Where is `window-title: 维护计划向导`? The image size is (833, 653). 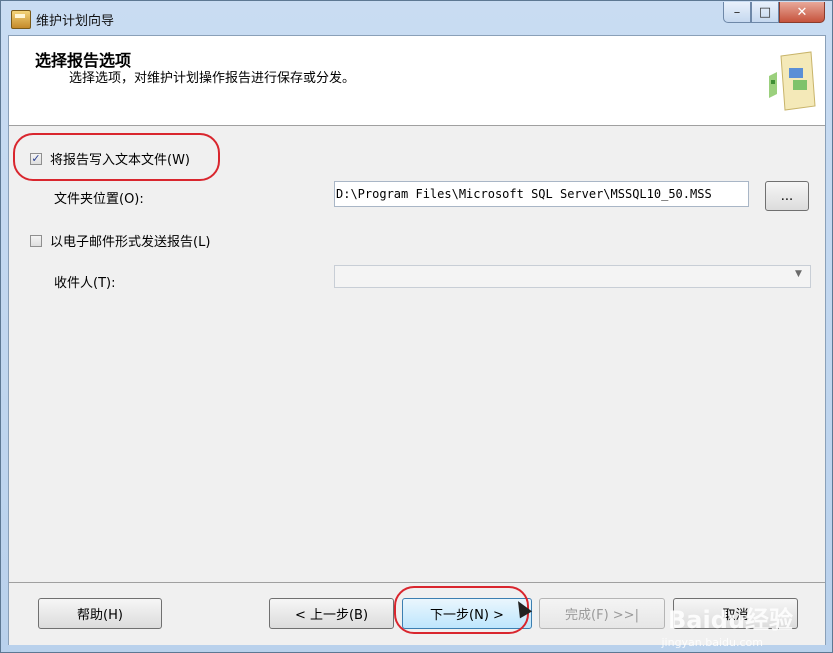 window-title: 维护计划向导 is located at coordinates (75, 21).